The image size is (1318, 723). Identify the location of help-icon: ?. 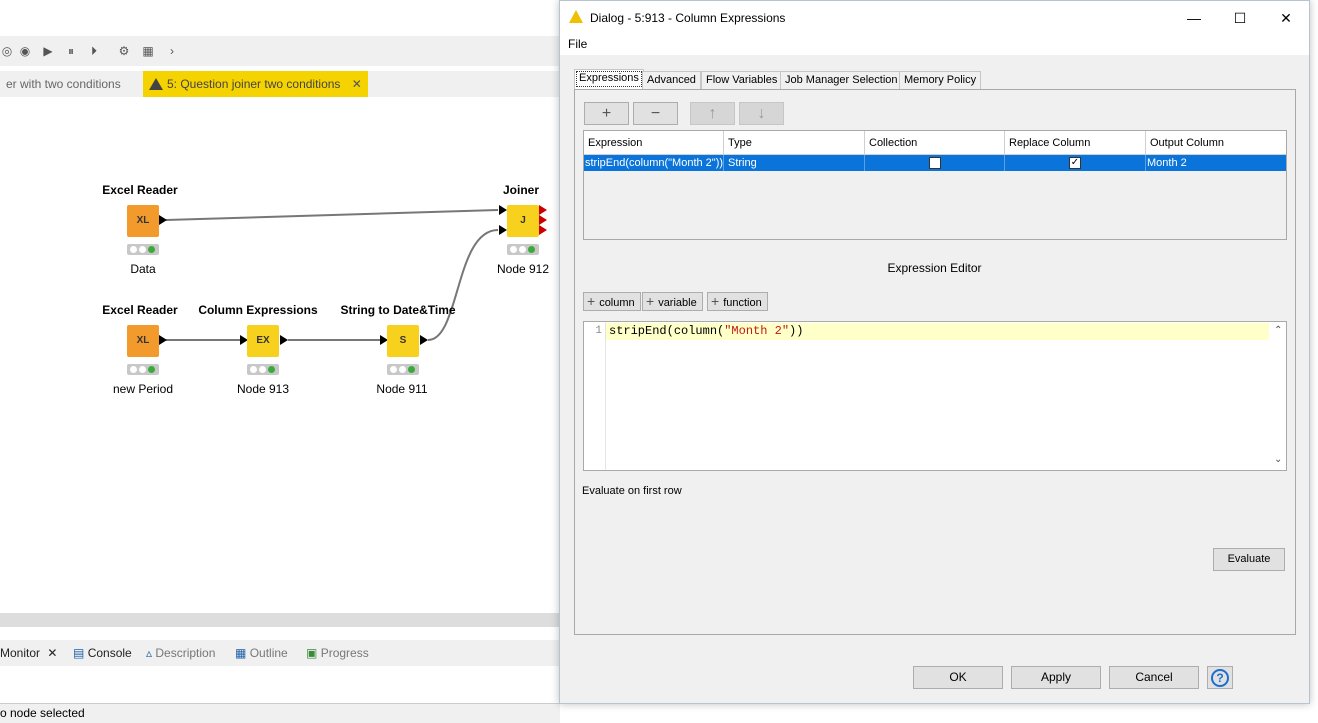
(1220, 678).